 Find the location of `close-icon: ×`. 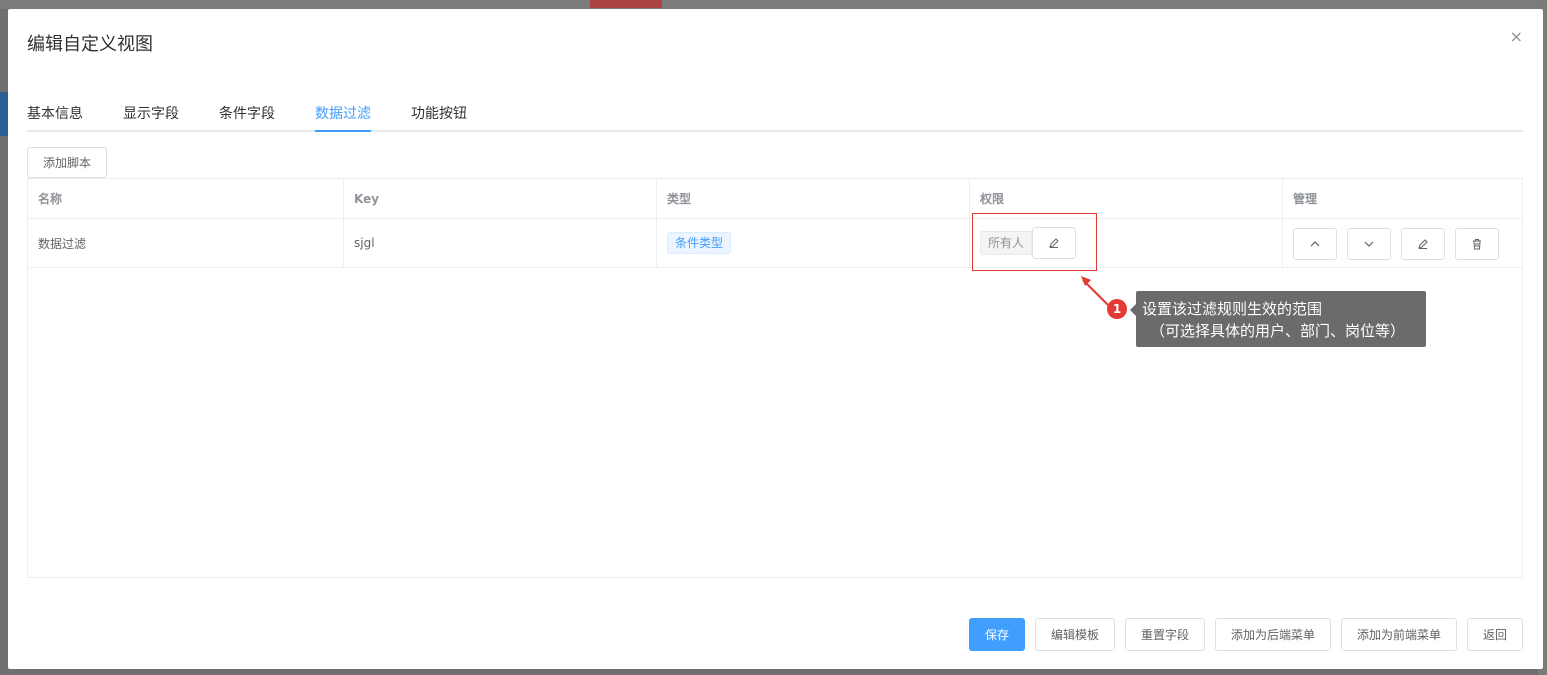

close-icon: × is located at coordinates (1516, 37).